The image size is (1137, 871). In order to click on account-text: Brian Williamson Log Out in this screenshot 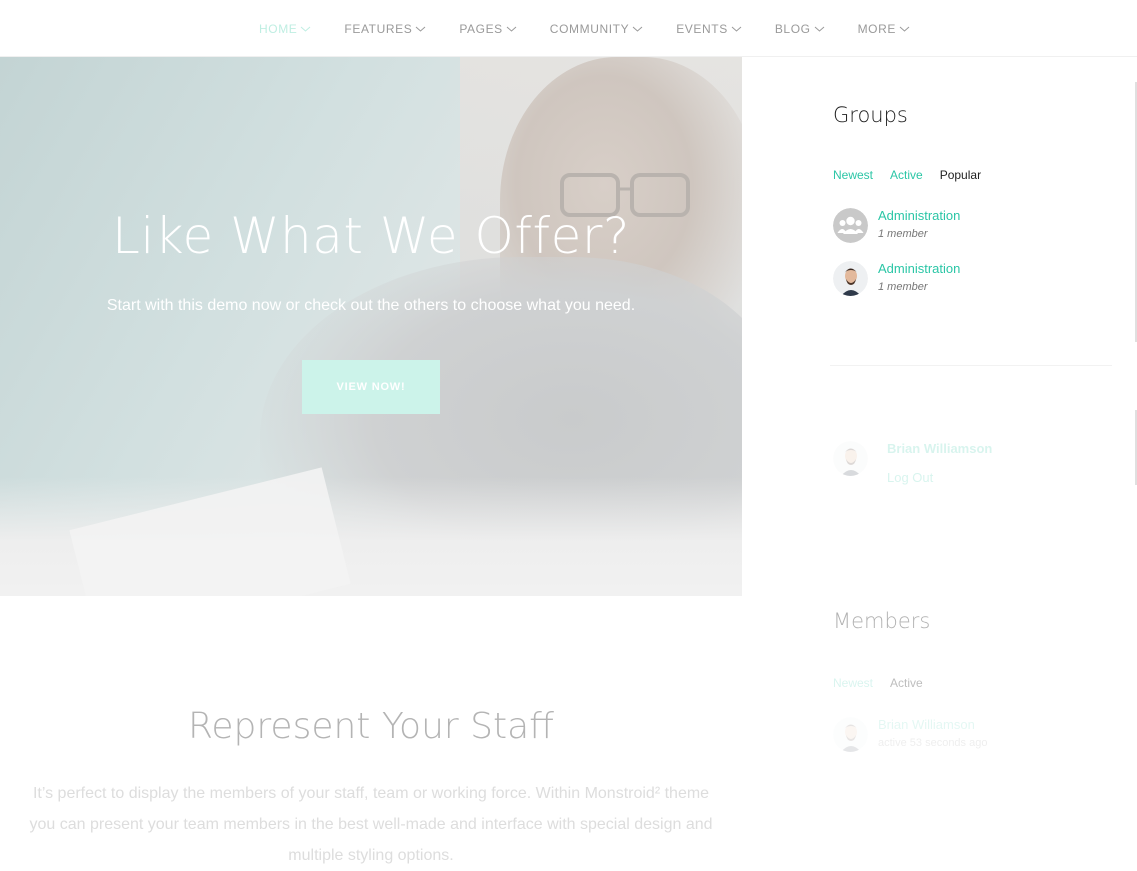, I will do `click(939, 463)`.